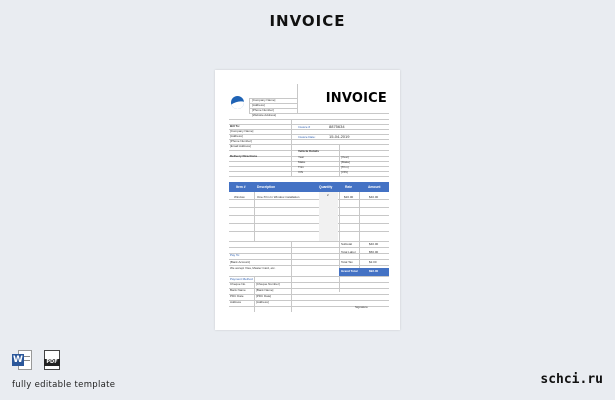 Image resolution: width=615 pixels, height=400 pixels. Describe the element at coordinates (235, 126) in the screenshot. I see `bill-to-label: Bill To:` at that location.